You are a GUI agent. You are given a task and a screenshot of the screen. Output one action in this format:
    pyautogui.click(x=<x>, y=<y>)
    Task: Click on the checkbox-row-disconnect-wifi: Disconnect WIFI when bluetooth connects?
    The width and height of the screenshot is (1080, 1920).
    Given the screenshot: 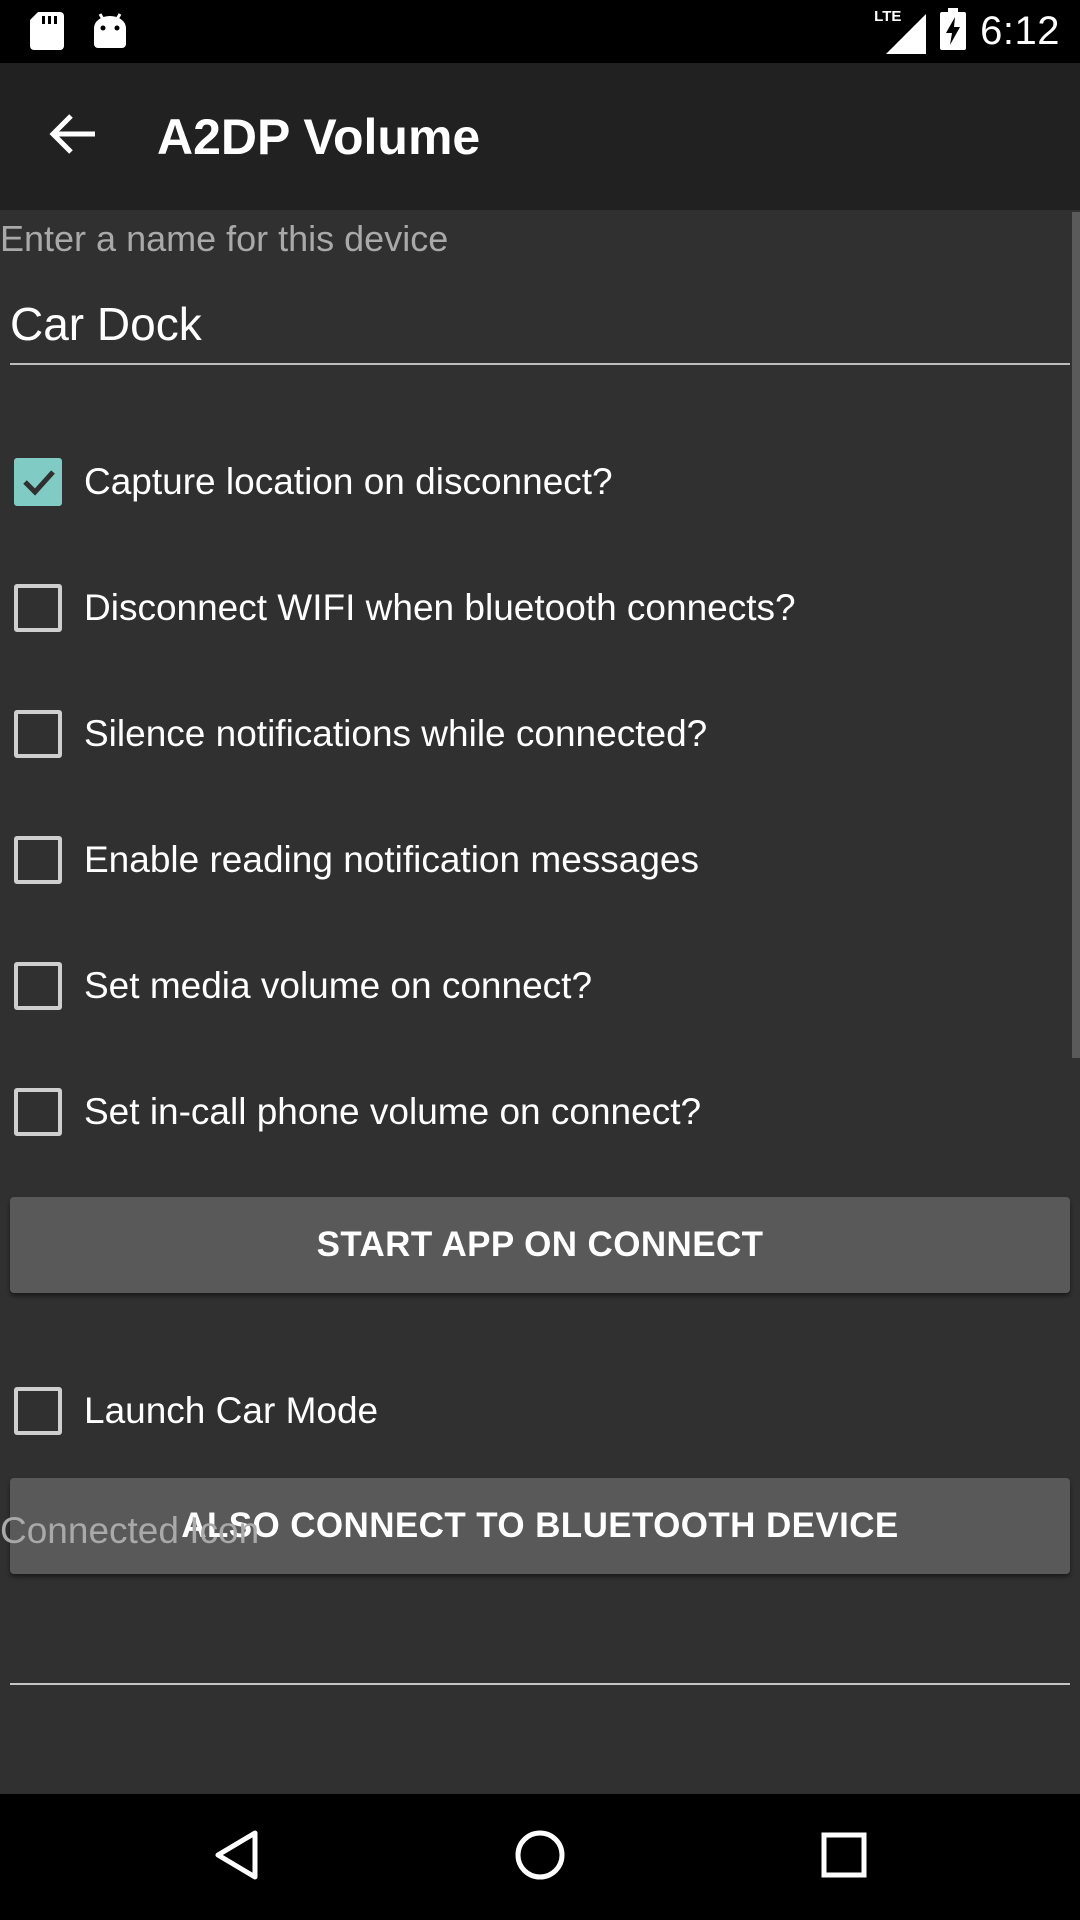 What is the action you would take?
    pyautogui.click(x=405, y=608)
    